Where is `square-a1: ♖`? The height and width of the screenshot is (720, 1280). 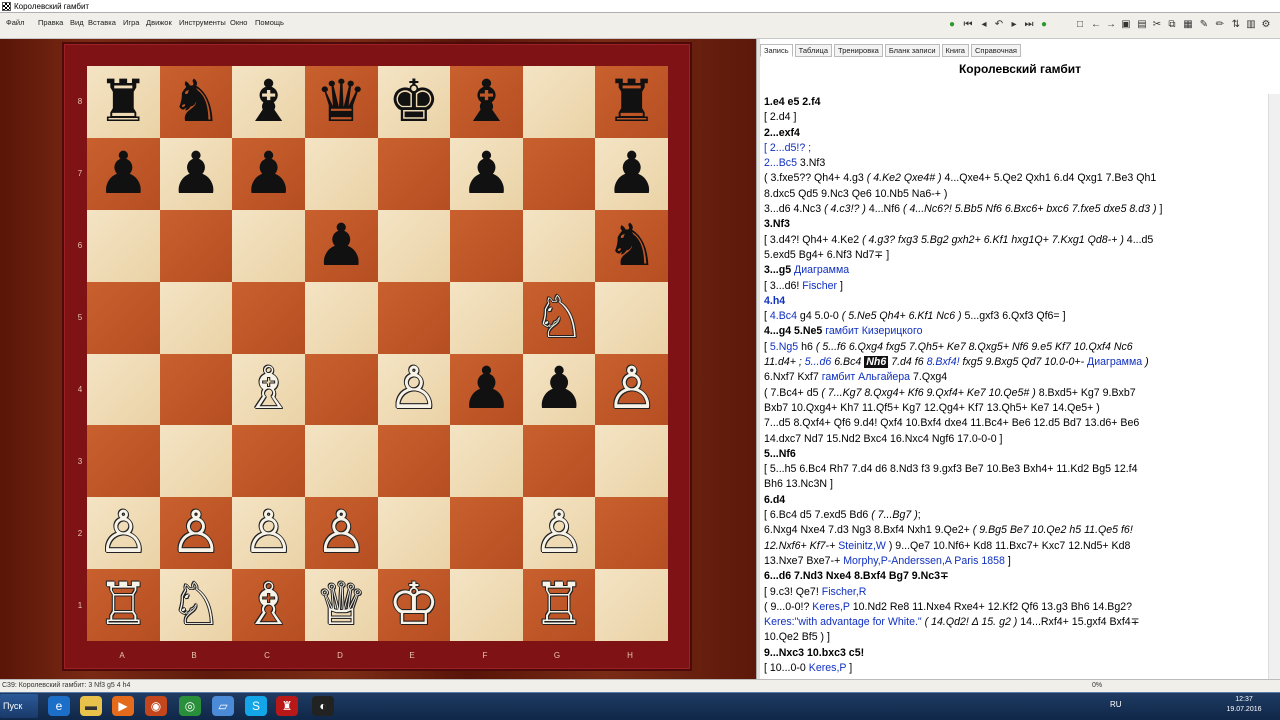
square-a1: ♖ is located at coordinates (123, 605).